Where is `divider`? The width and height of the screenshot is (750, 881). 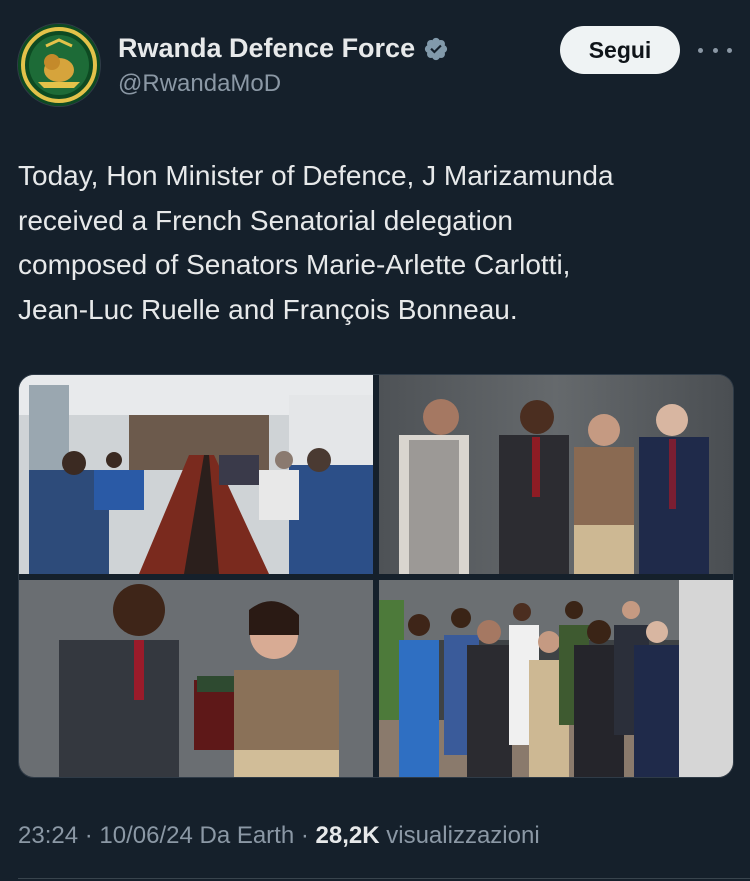 divider is located at coordinates (384, 878).